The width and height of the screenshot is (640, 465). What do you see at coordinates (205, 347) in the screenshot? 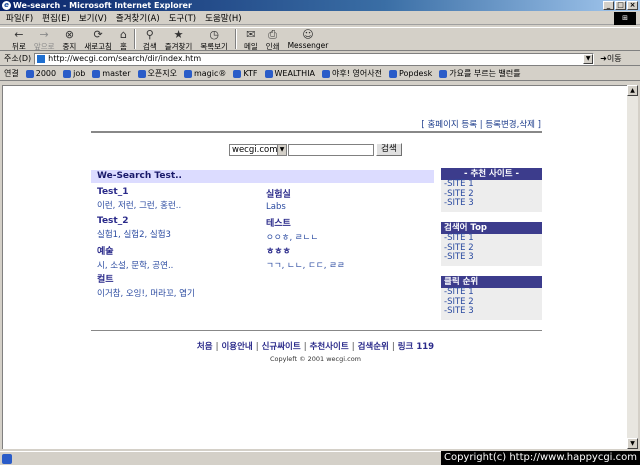
I see `footer-link-home: 처음` at bounding box center [205, 347].